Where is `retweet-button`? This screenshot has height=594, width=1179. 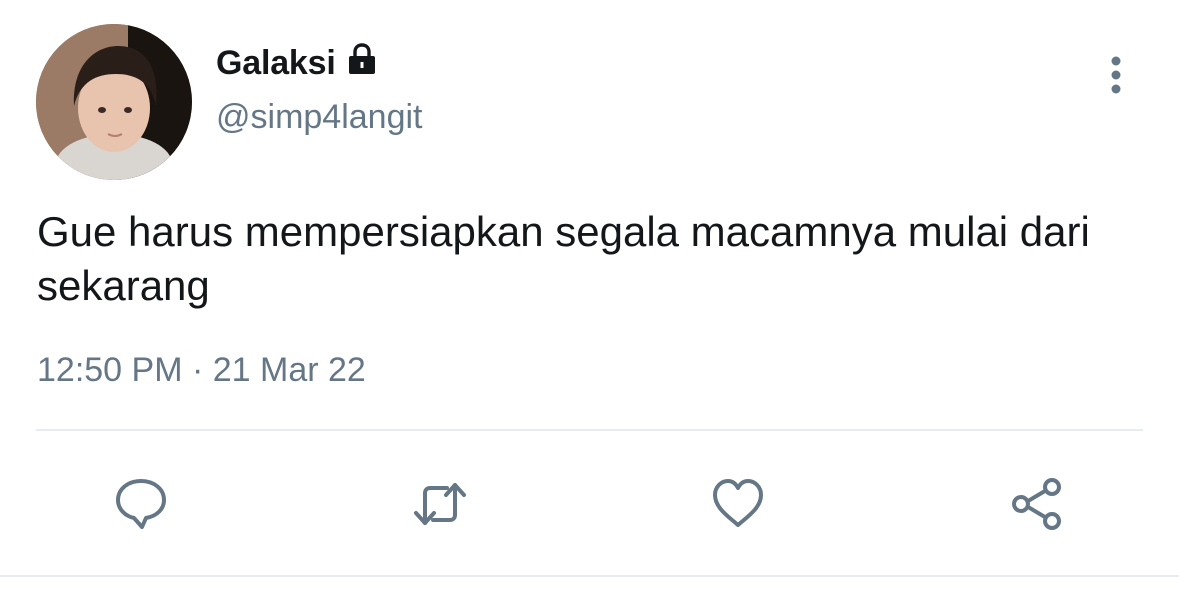 retweet-button is located at coordinates (440, 504).